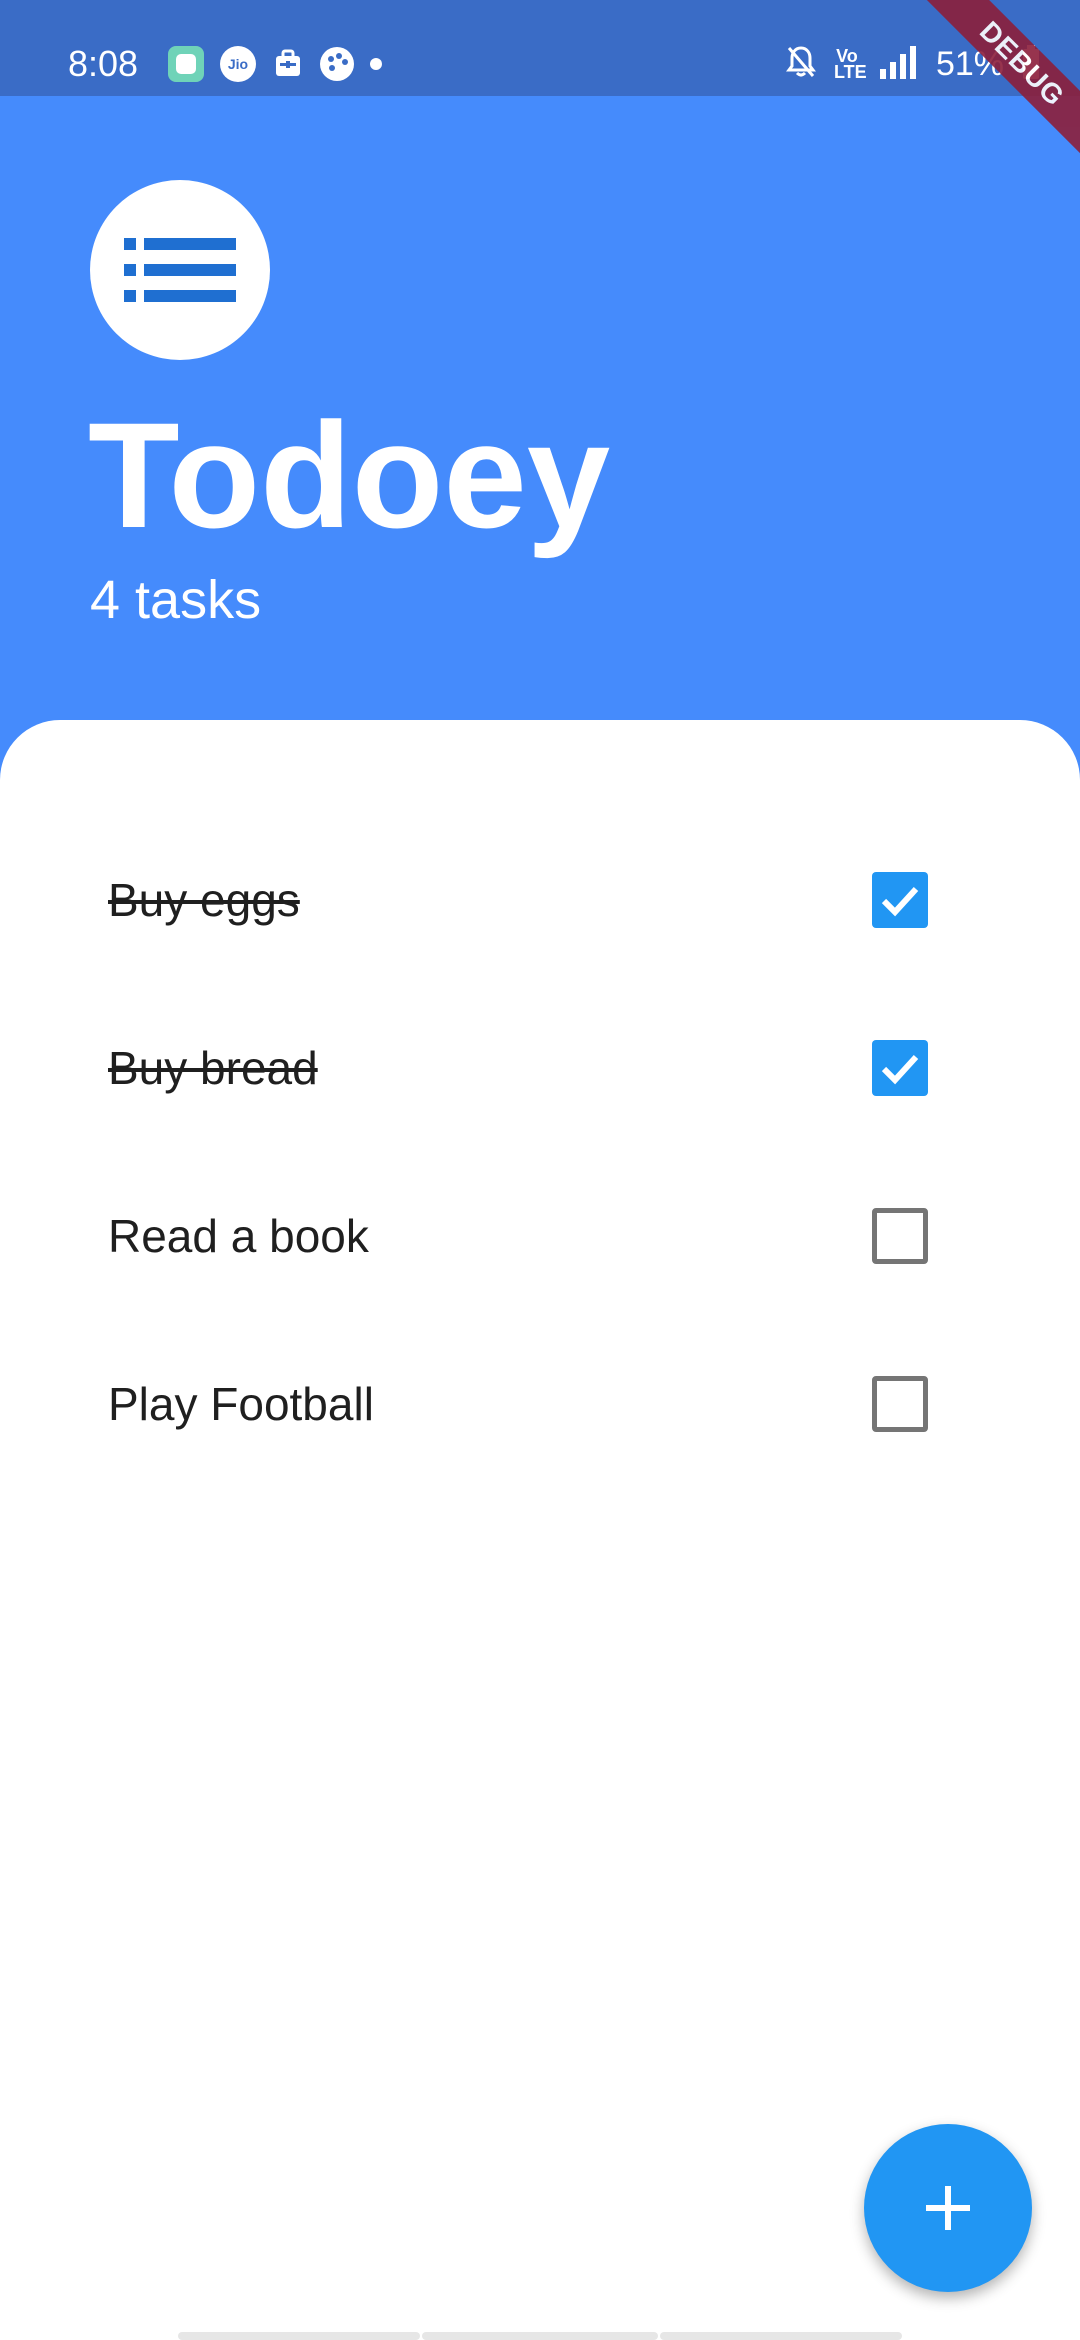  Describe the element at coordinates (186, 64) in the screenshot. I see `app-icon` at that location.